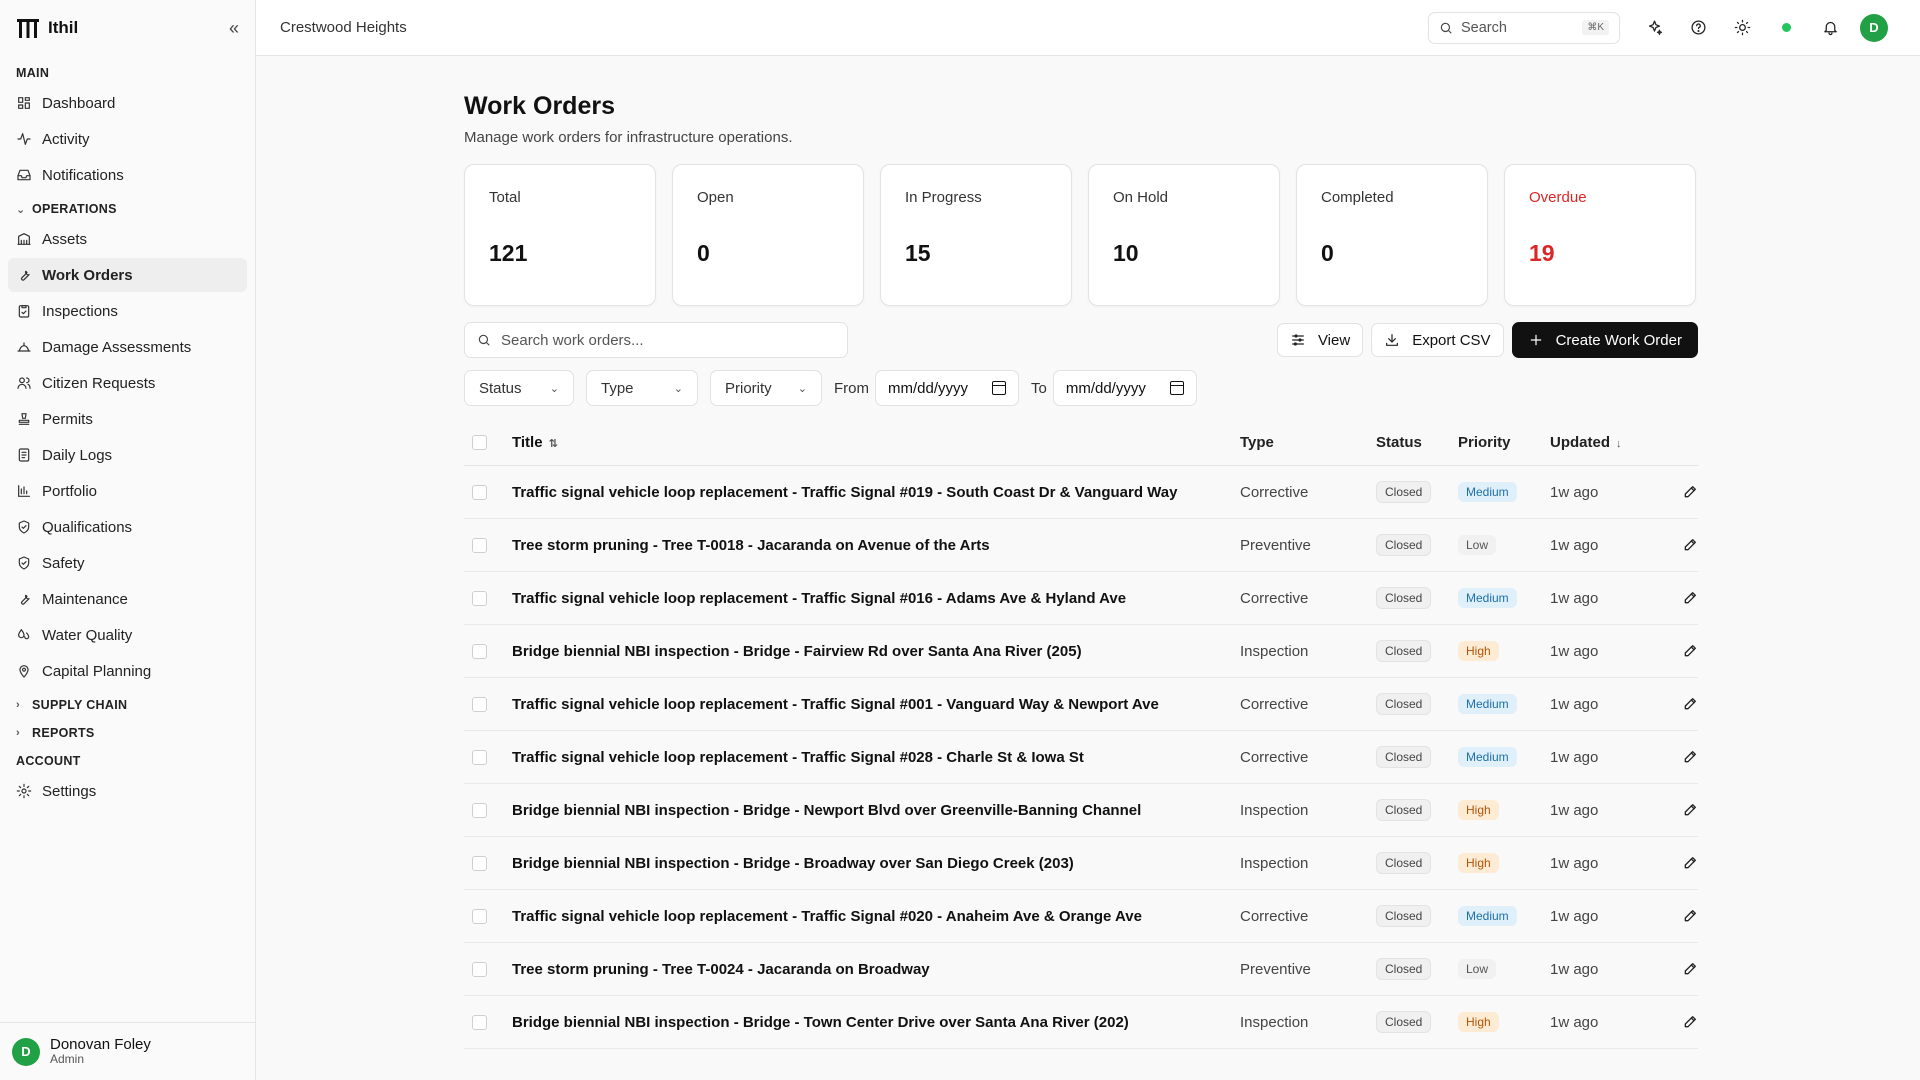 The image size is (1920, 1080). Describe the element at coordinates (1274, 863) in the screenshot. I see `row-type: Inspection` at that location.